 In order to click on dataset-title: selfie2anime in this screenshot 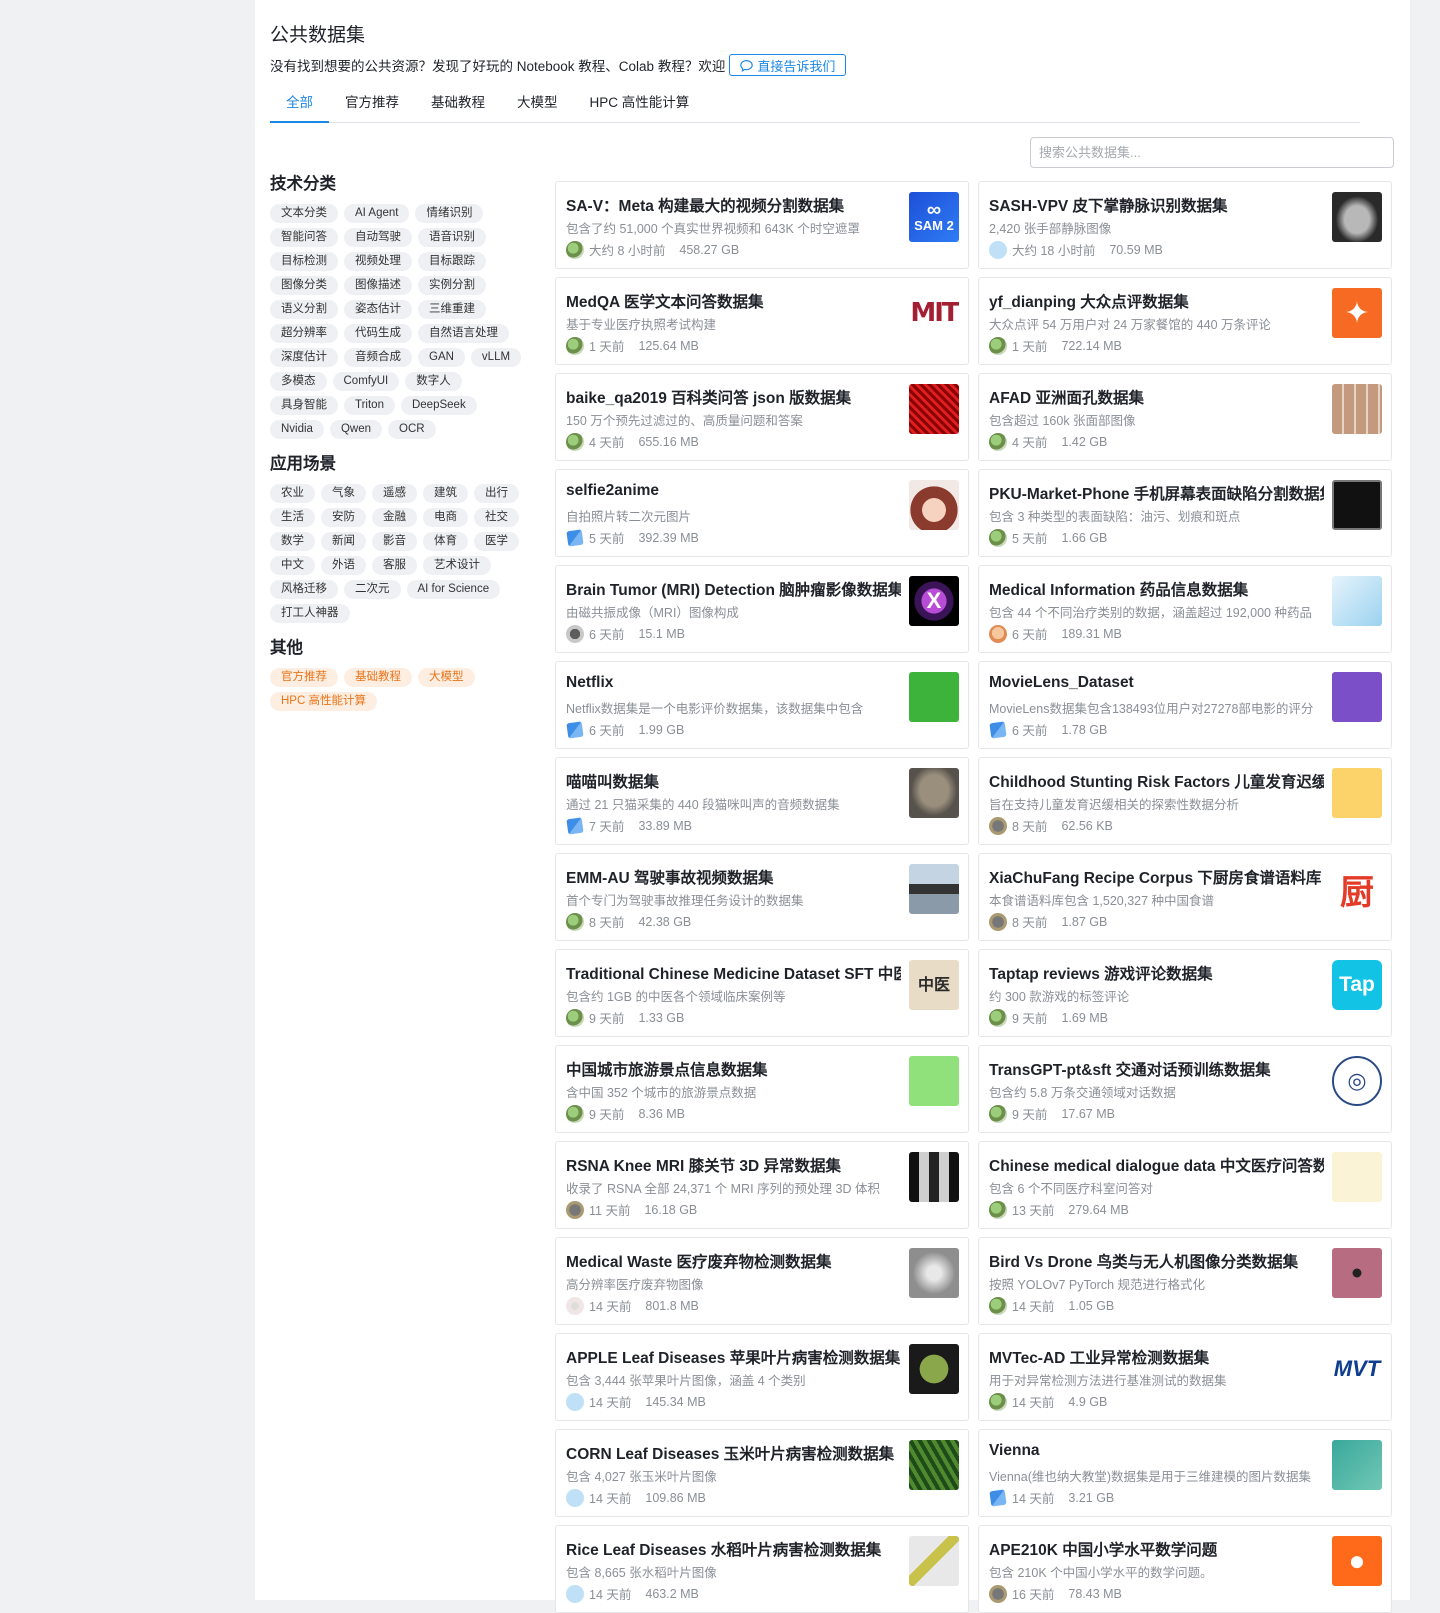, I will do `click(733, 491)`.